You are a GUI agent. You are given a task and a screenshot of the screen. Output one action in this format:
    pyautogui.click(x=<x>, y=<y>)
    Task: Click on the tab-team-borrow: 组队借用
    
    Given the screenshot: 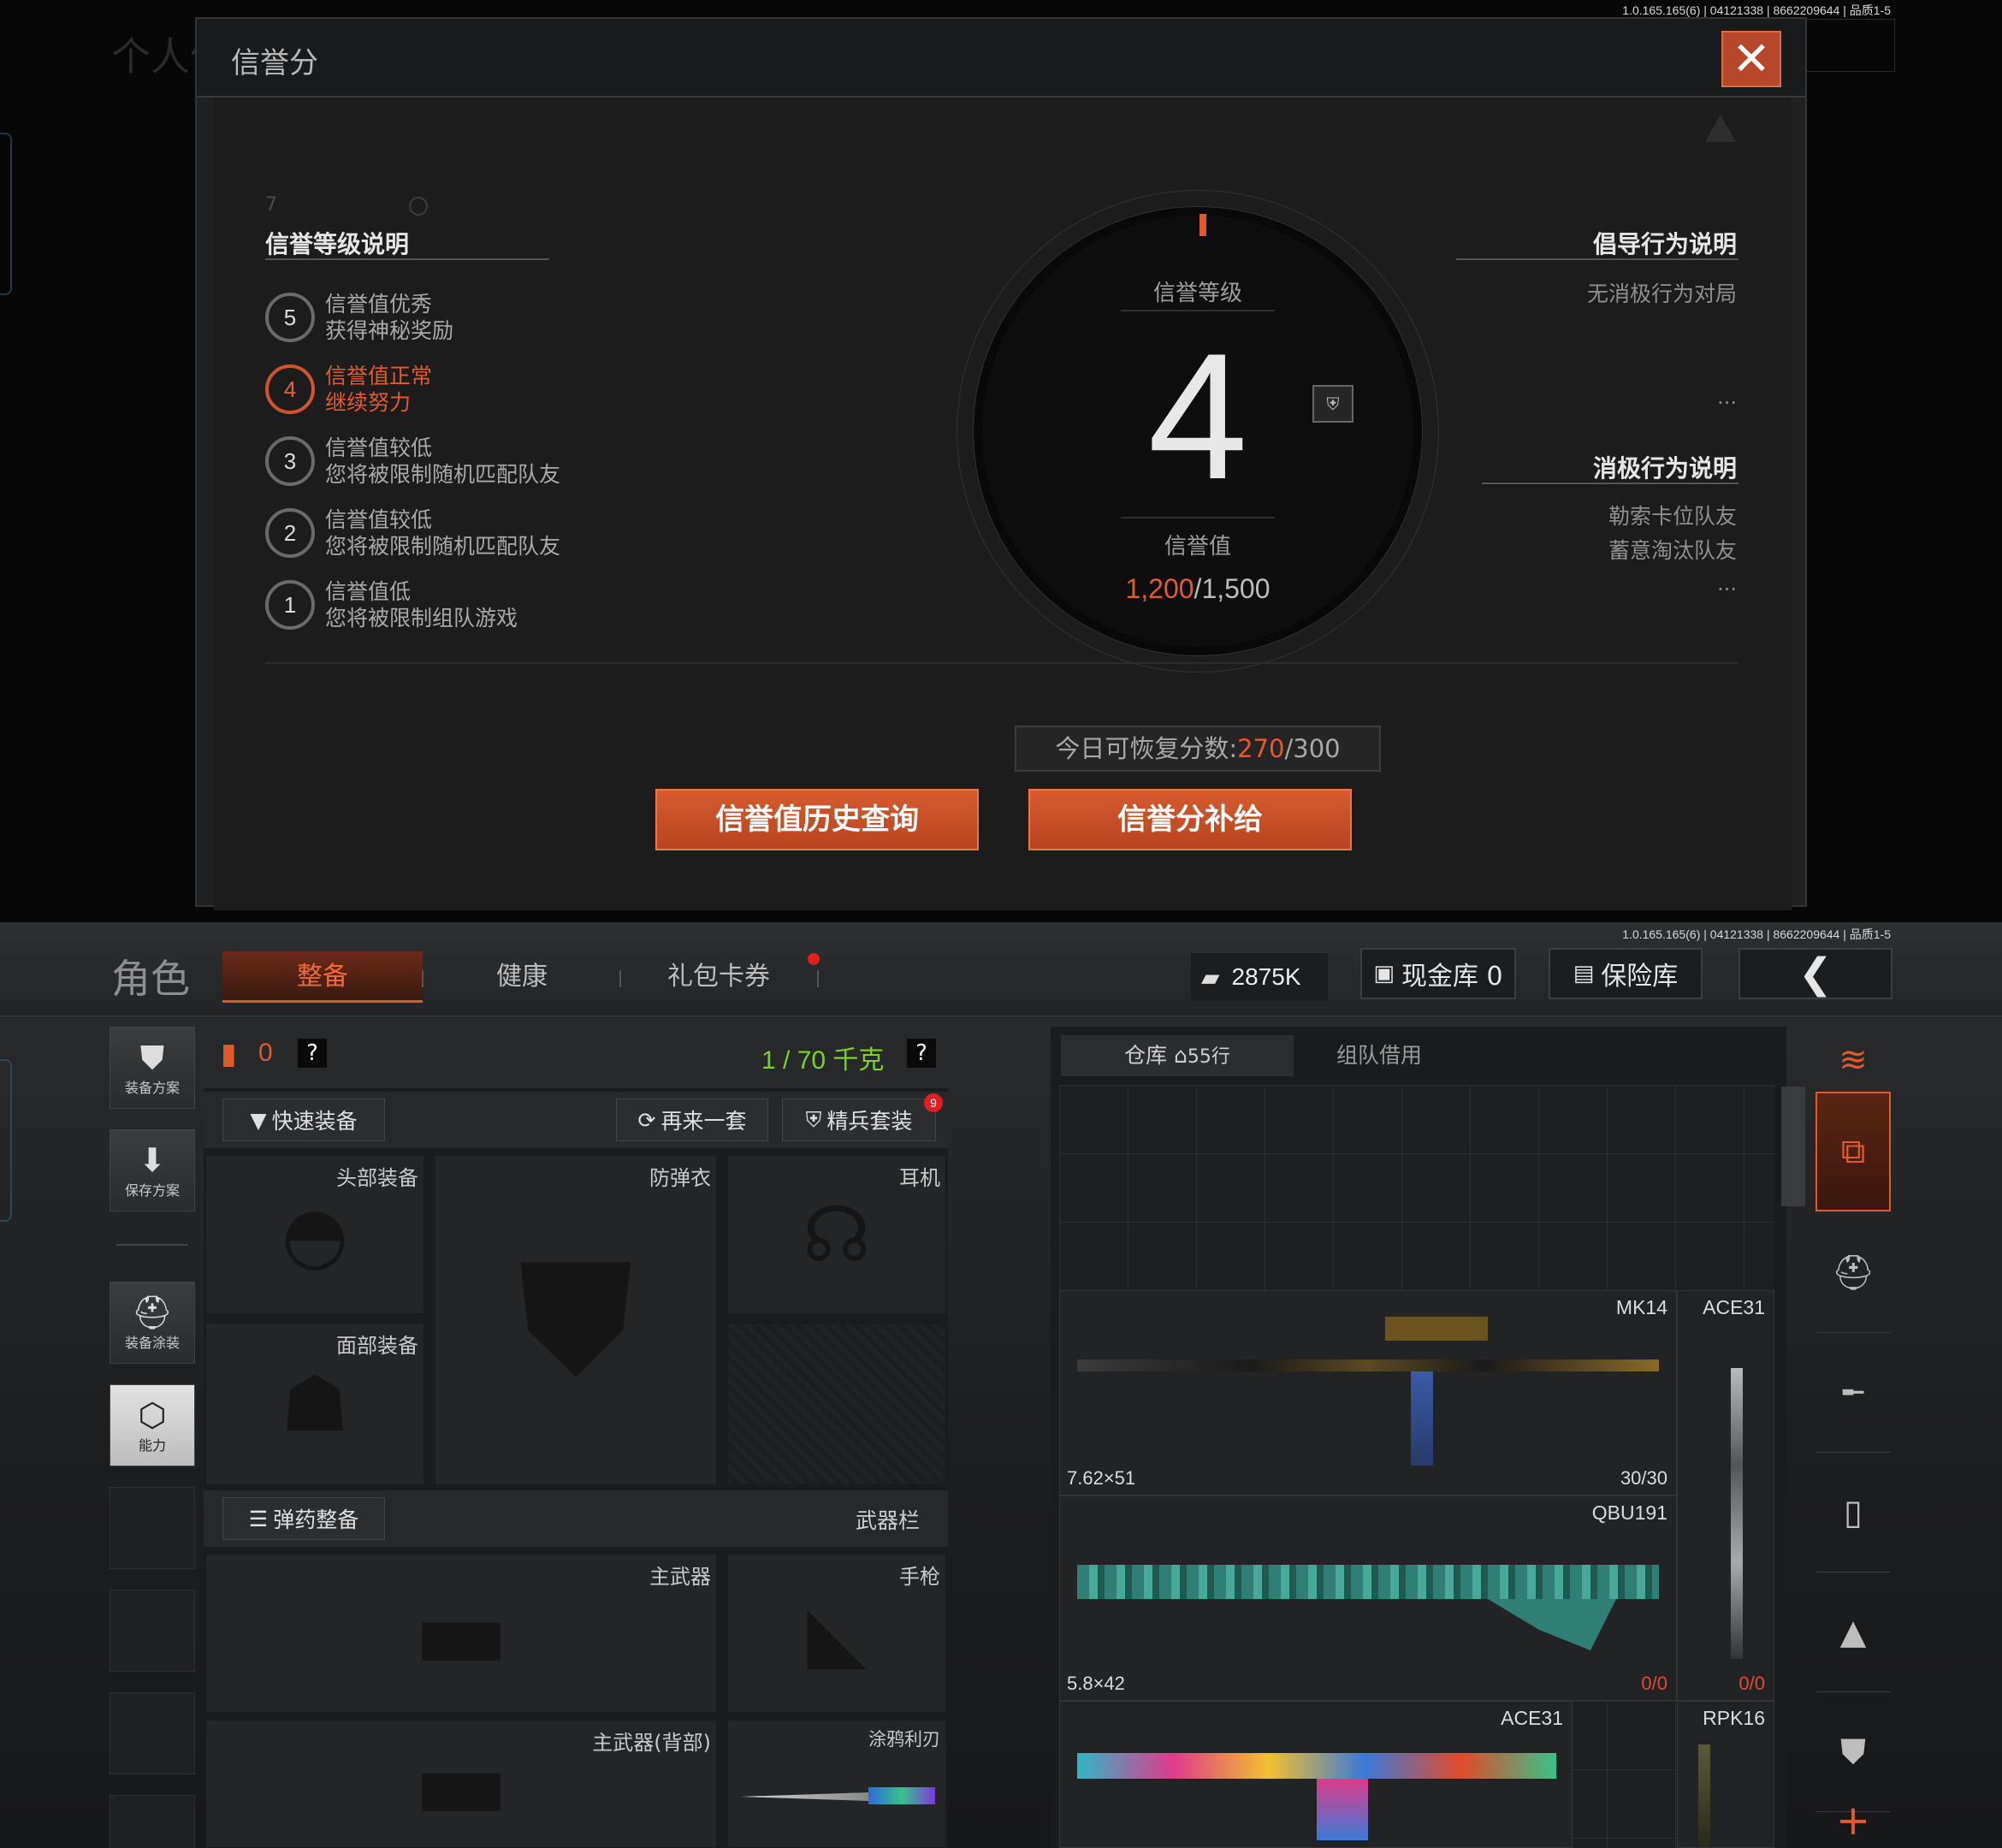 What is the action you would take?
    pyautogui.click(x=1379, y=1055)
    